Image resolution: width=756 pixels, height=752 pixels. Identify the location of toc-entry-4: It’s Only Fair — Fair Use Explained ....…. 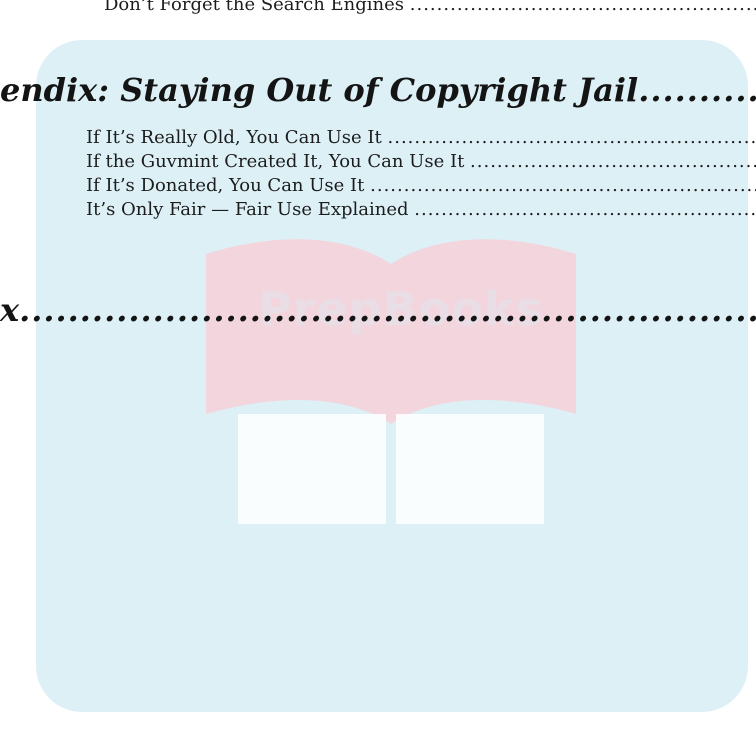
(421, 210).